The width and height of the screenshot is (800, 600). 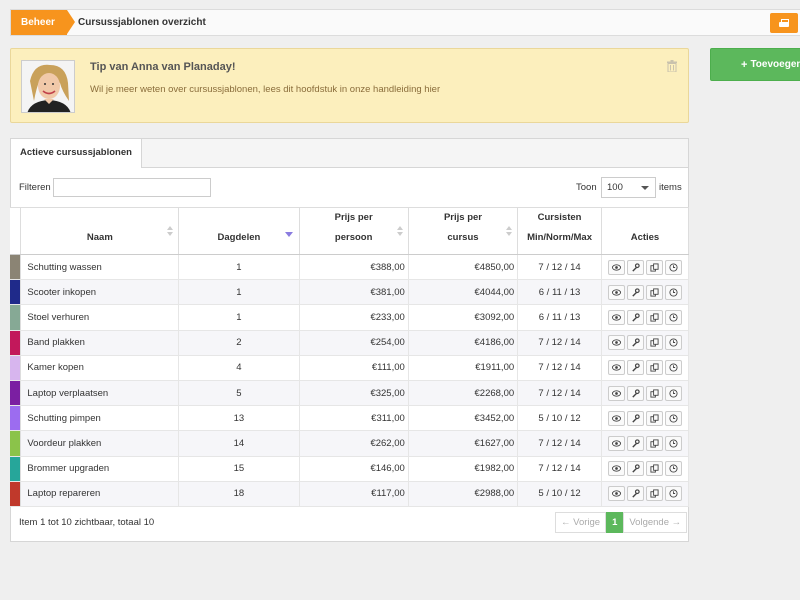 What do you see at coordinates (350, 343) in the screenshot?
I see `table-row: Band plakken 2 €254,00 €4186,00 7 / 12 / 14` at bounding box center [350, 343].